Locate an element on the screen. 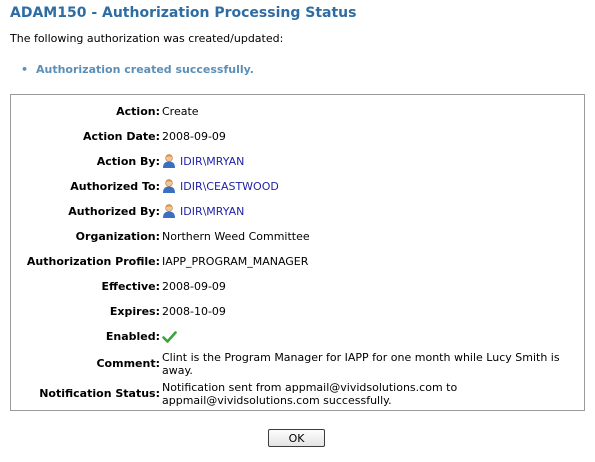 Image resolution: width=595 pixels, height=462 pixels. authorized-by-user-link: IDIR\MRYAN is located at coordinates (212, 211).